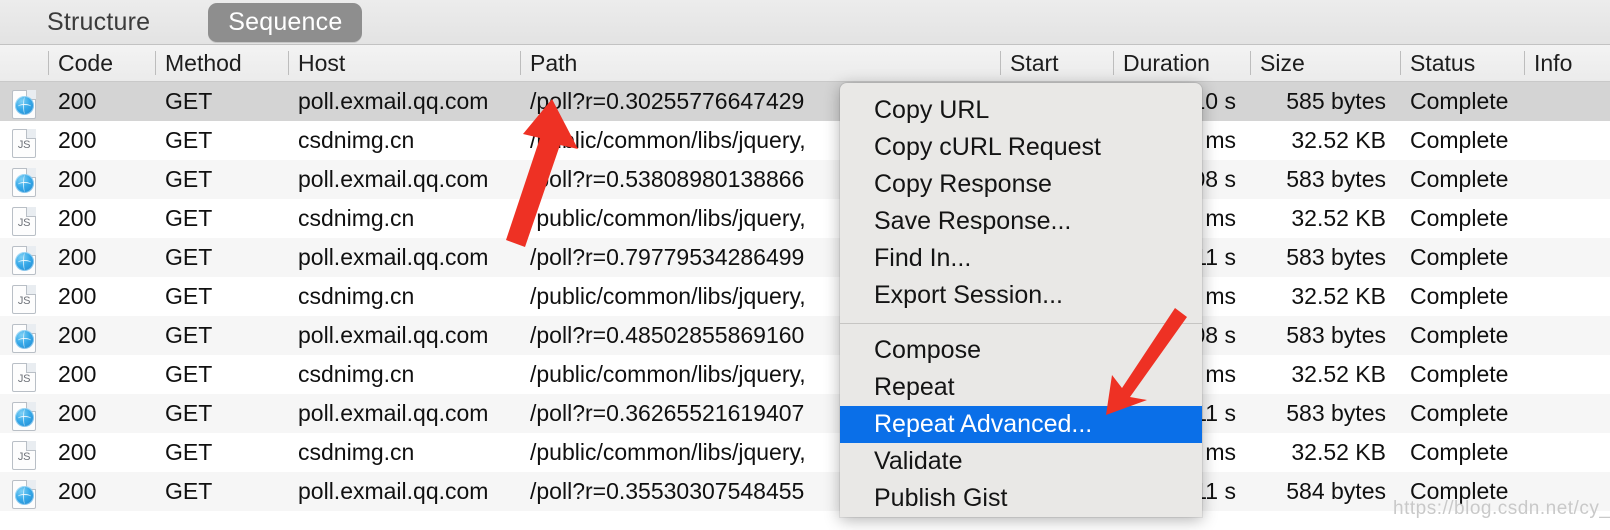  I want to click on column-header-duration: Duration, so click(1181, 63).